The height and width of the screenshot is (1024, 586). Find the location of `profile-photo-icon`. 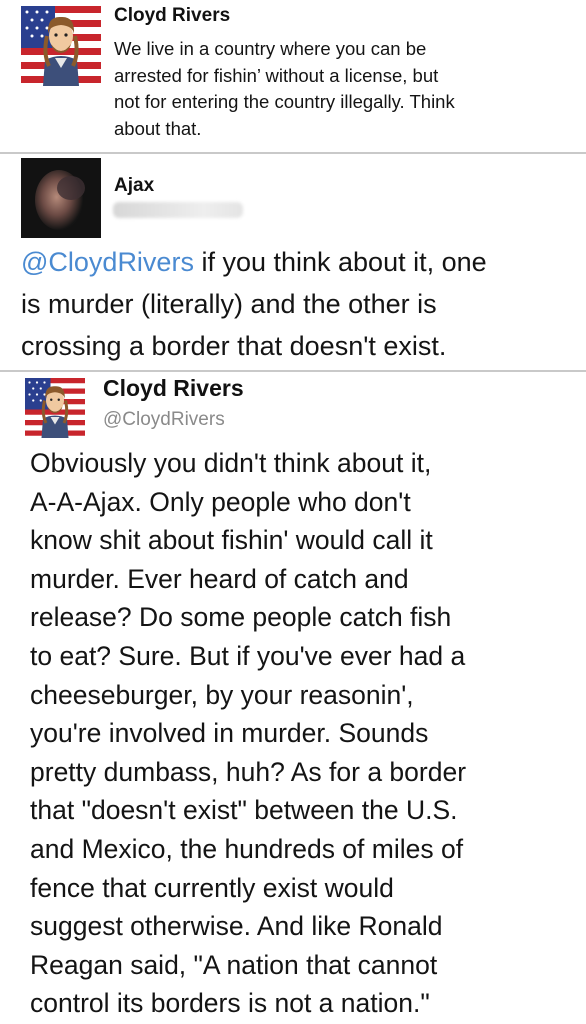

profile-photo-icon is located at coordinates (61, 198).